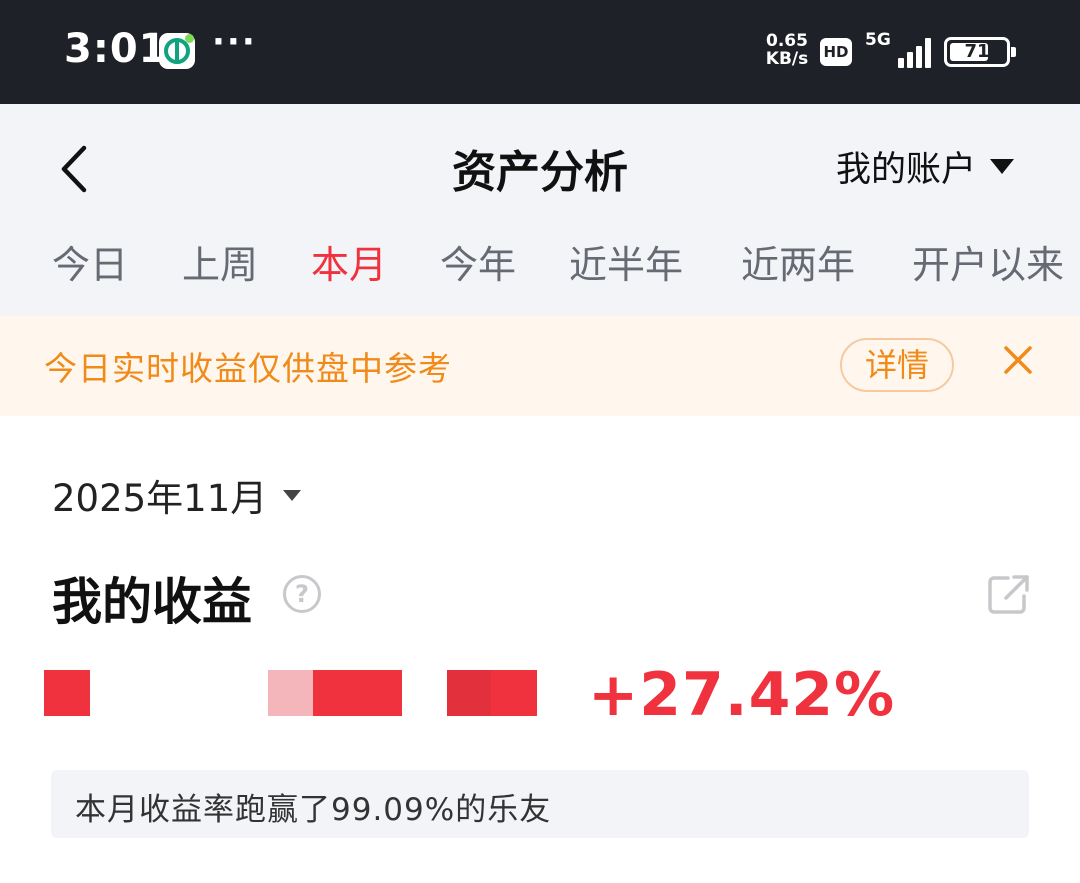 The image size is (1080, 883). I want to click on close-icon, so click(1018, 360).